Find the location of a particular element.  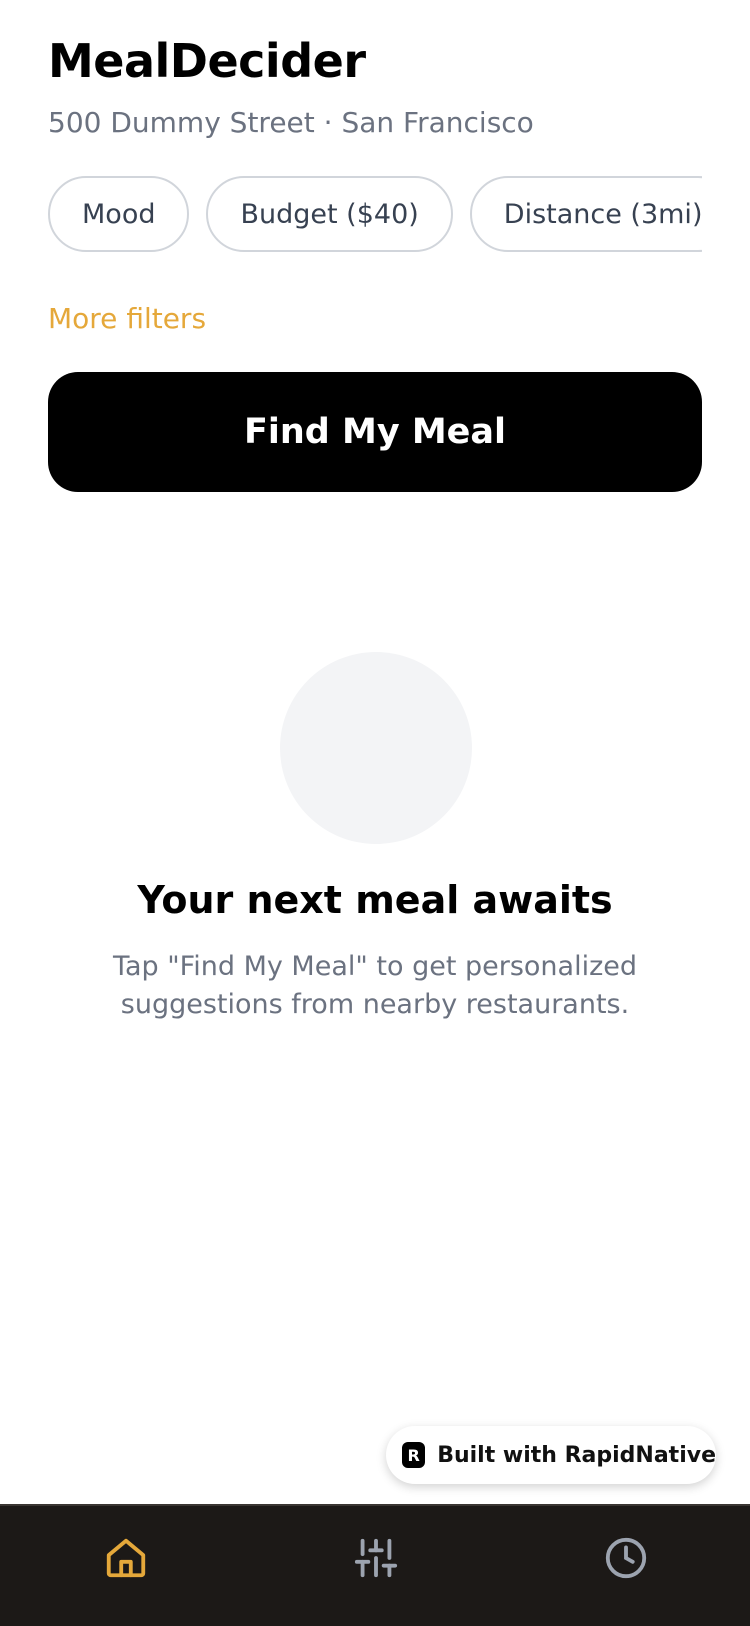

sliders-icon is located at coordinates (376, 1558).